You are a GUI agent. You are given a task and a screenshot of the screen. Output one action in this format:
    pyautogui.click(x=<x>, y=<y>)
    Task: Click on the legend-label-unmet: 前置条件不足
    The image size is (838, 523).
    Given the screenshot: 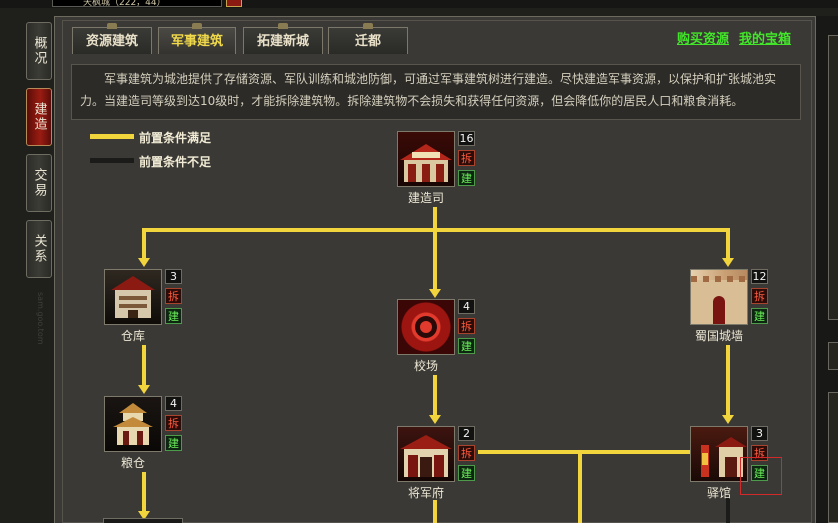 What is the action you would take?
    pyautogui.click(x=175, y=162)
    